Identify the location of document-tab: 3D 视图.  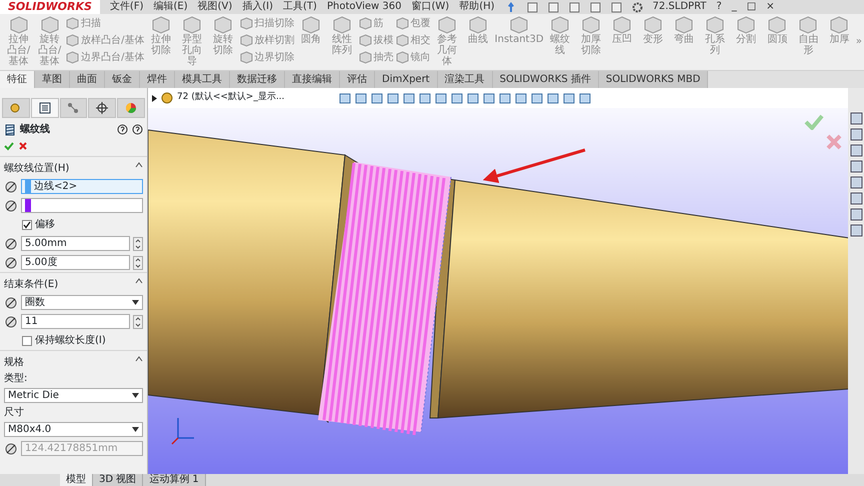
(118, 480).